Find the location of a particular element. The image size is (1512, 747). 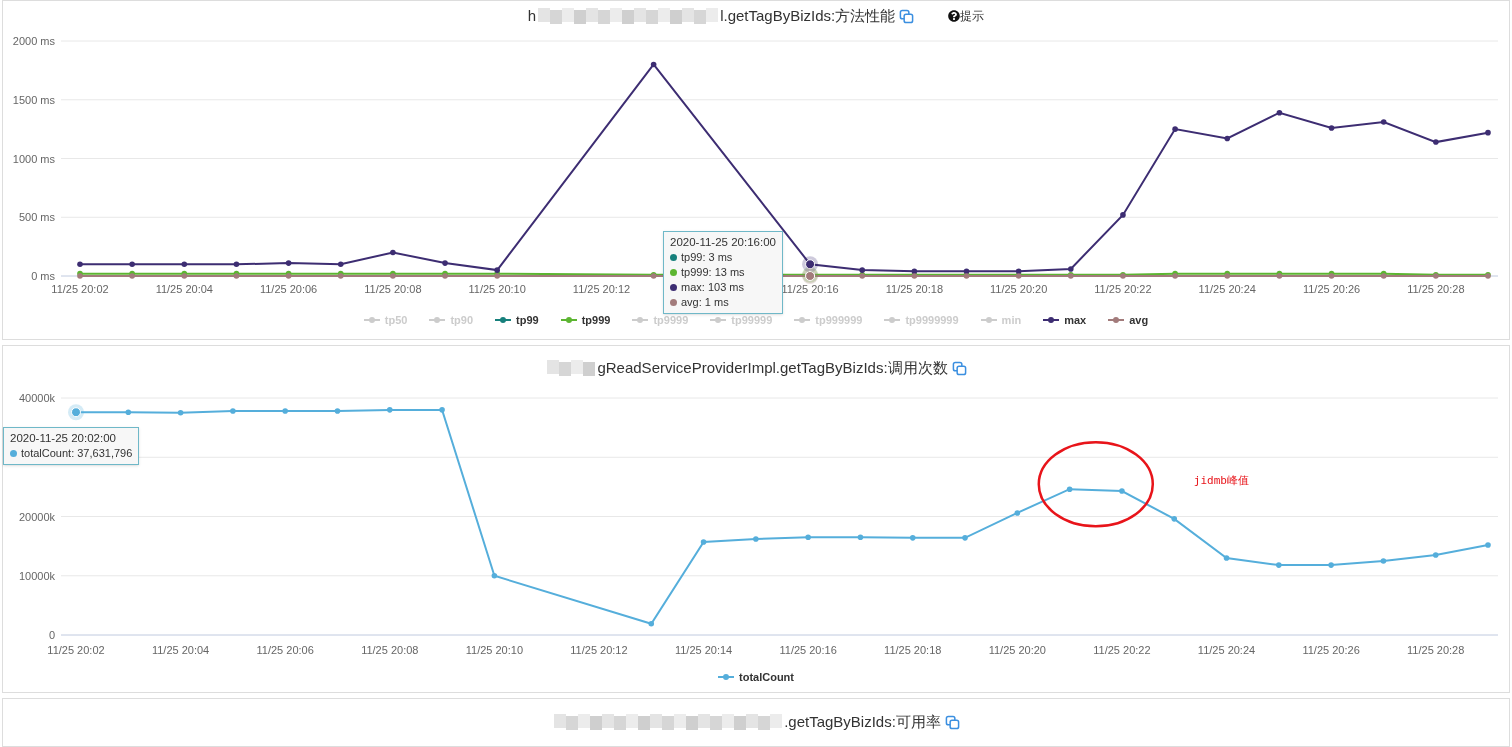

hint-link: 提示 is located at coordinates (972, 16).